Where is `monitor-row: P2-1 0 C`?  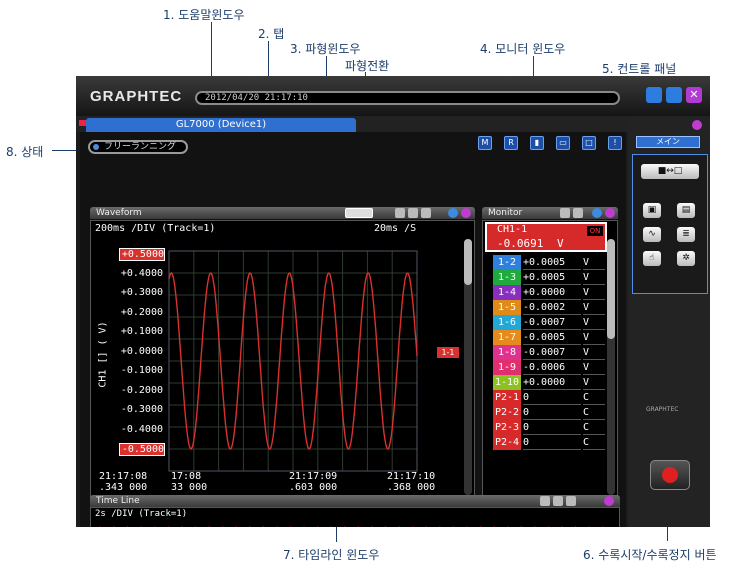 monitor-row: P2-1 0 C is located at coordinates (549, 397).